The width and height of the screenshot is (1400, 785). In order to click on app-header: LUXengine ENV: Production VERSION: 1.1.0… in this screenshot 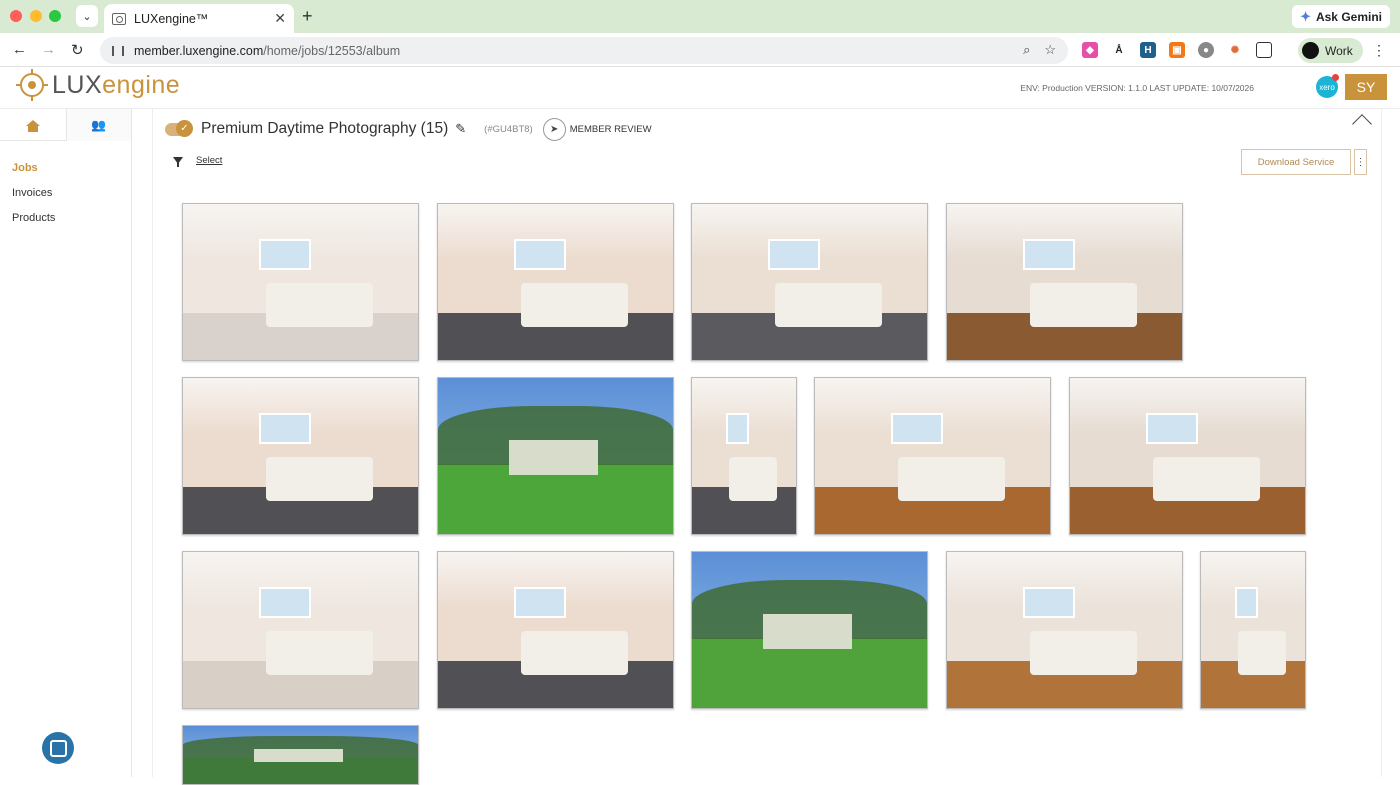, I will do `click(700, 88)`.